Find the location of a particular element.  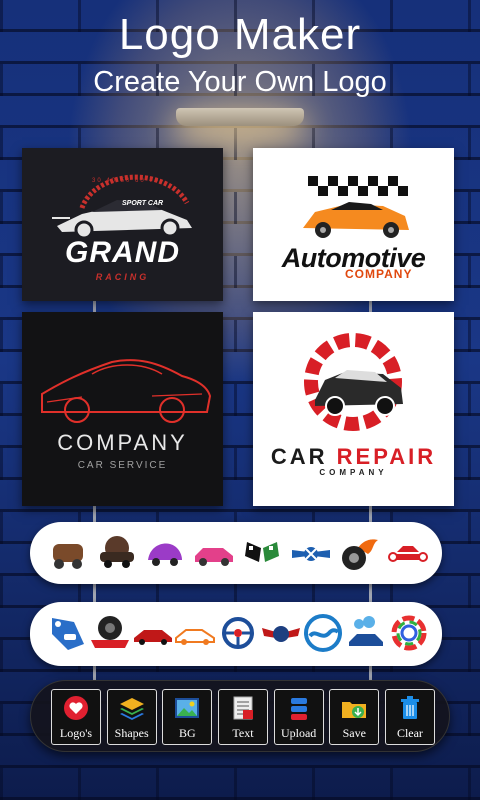

text-button: Text is located at coordinates (242, 717).